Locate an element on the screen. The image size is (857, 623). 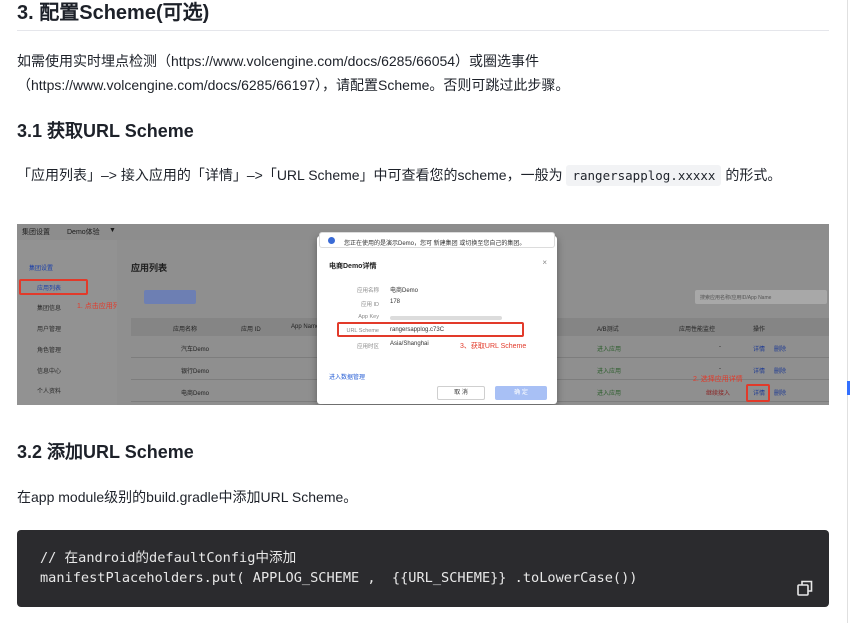
field-value: 178 is located at coordinates (395, 302).